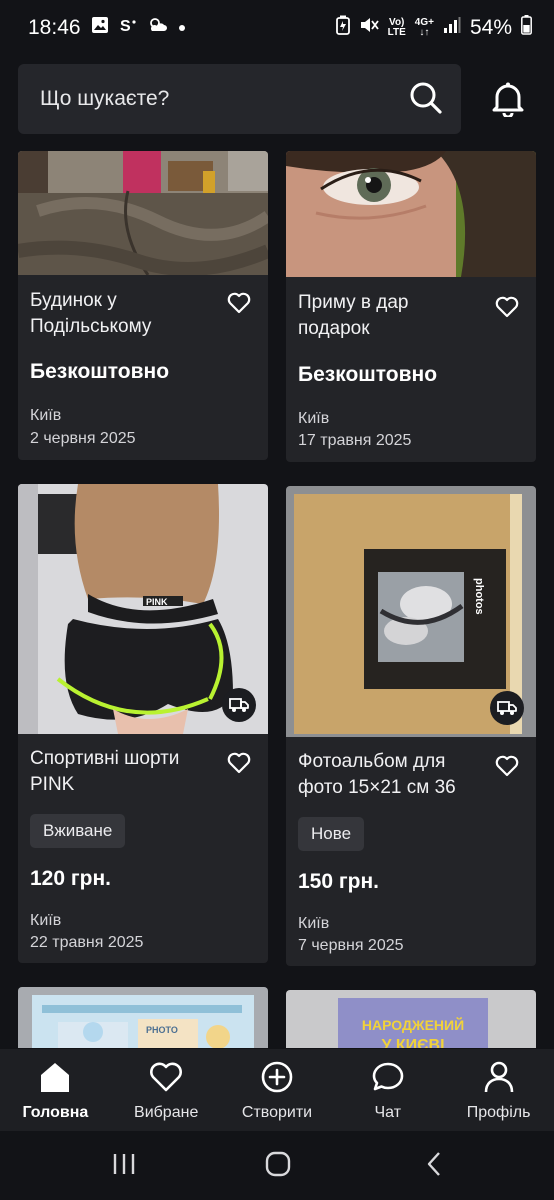  I want to click on heart-icon, so click(166, 1079).